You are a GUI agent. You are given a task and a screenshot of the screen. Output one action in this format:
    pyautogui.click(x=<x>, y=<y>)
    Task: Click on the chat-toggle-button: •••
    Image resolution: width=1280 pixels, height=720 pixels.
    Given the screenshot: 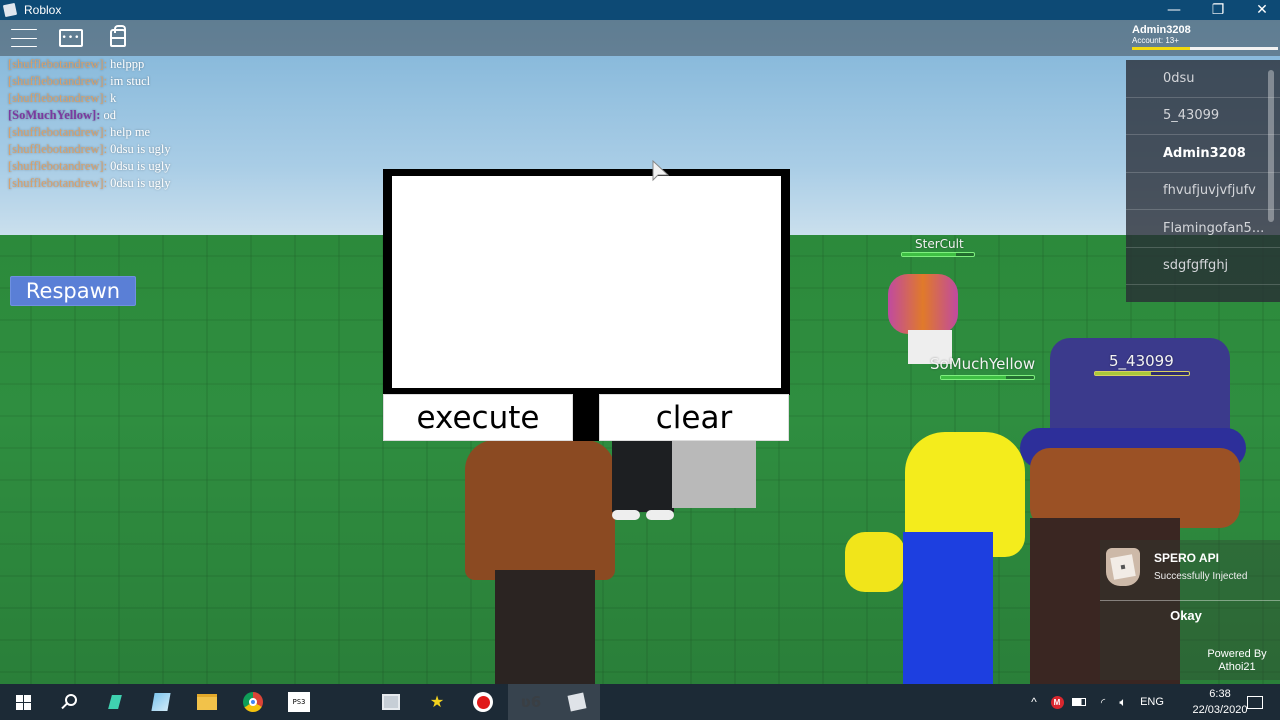 What is the action you would take?
    pyautogui.click(x=71, y=38)
    